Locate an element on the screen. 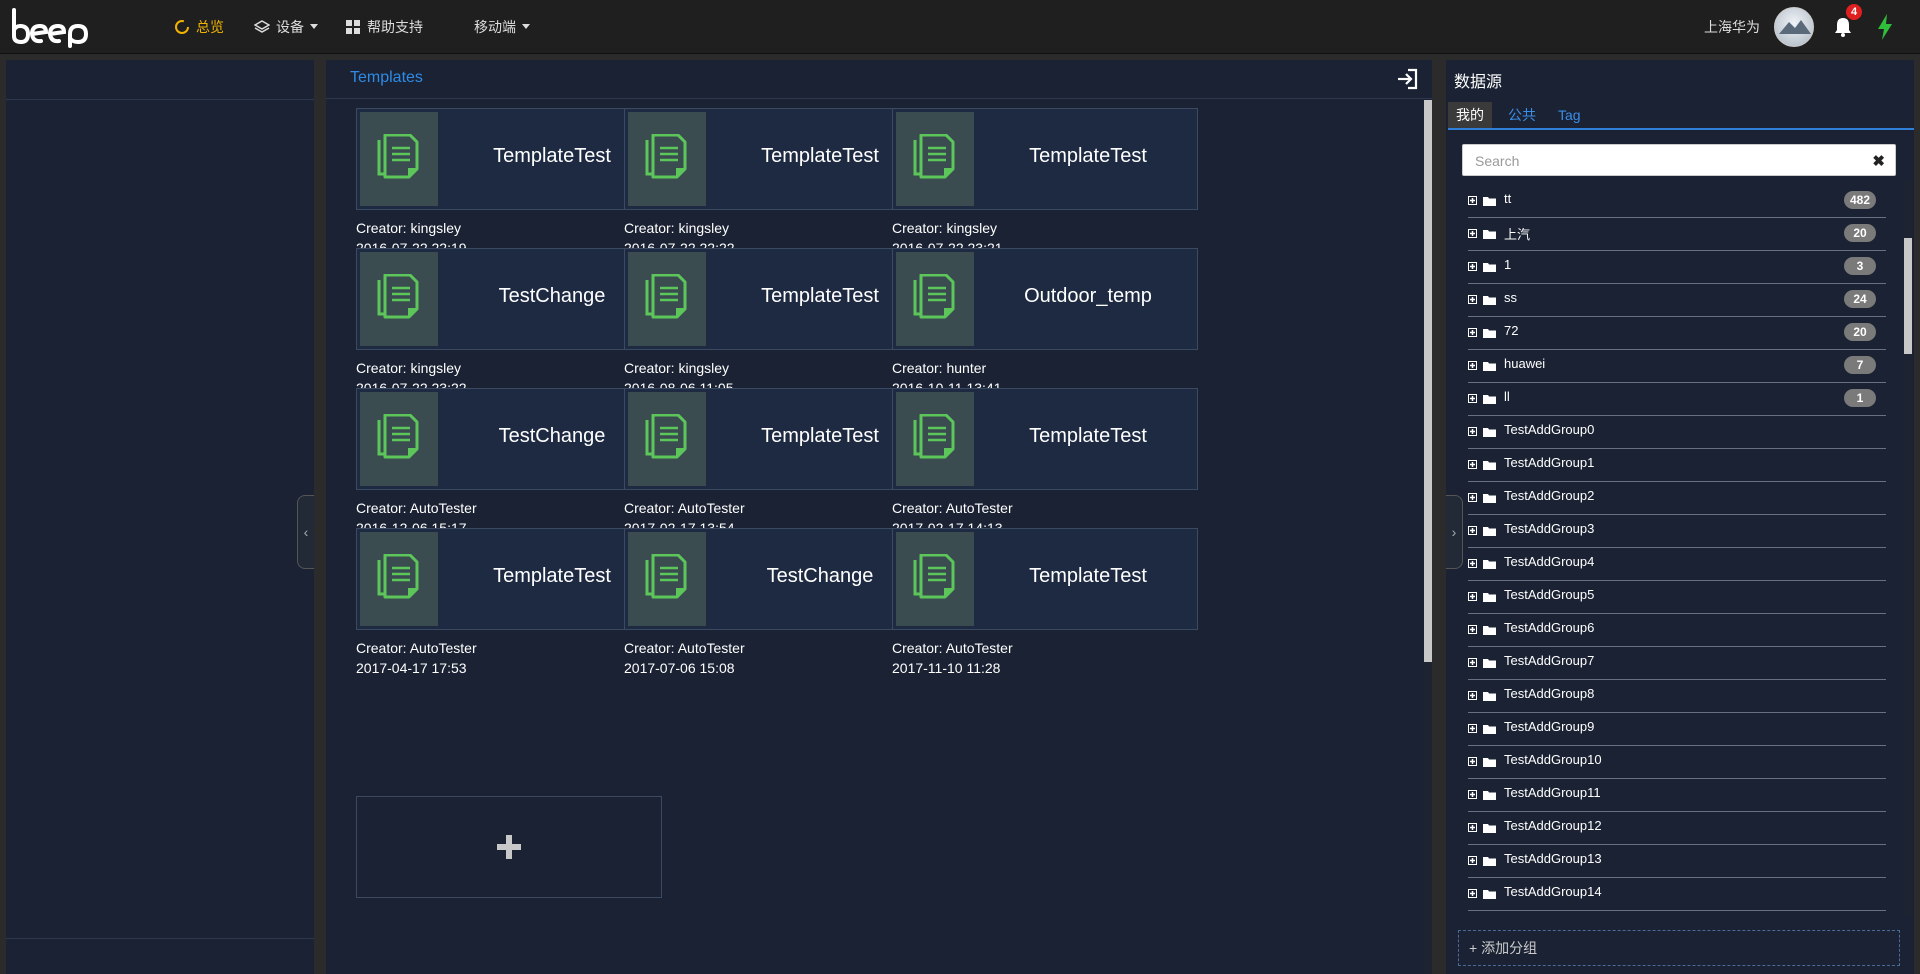  group-item: TestAddGroup2 is located at coordinates (1677, 498).